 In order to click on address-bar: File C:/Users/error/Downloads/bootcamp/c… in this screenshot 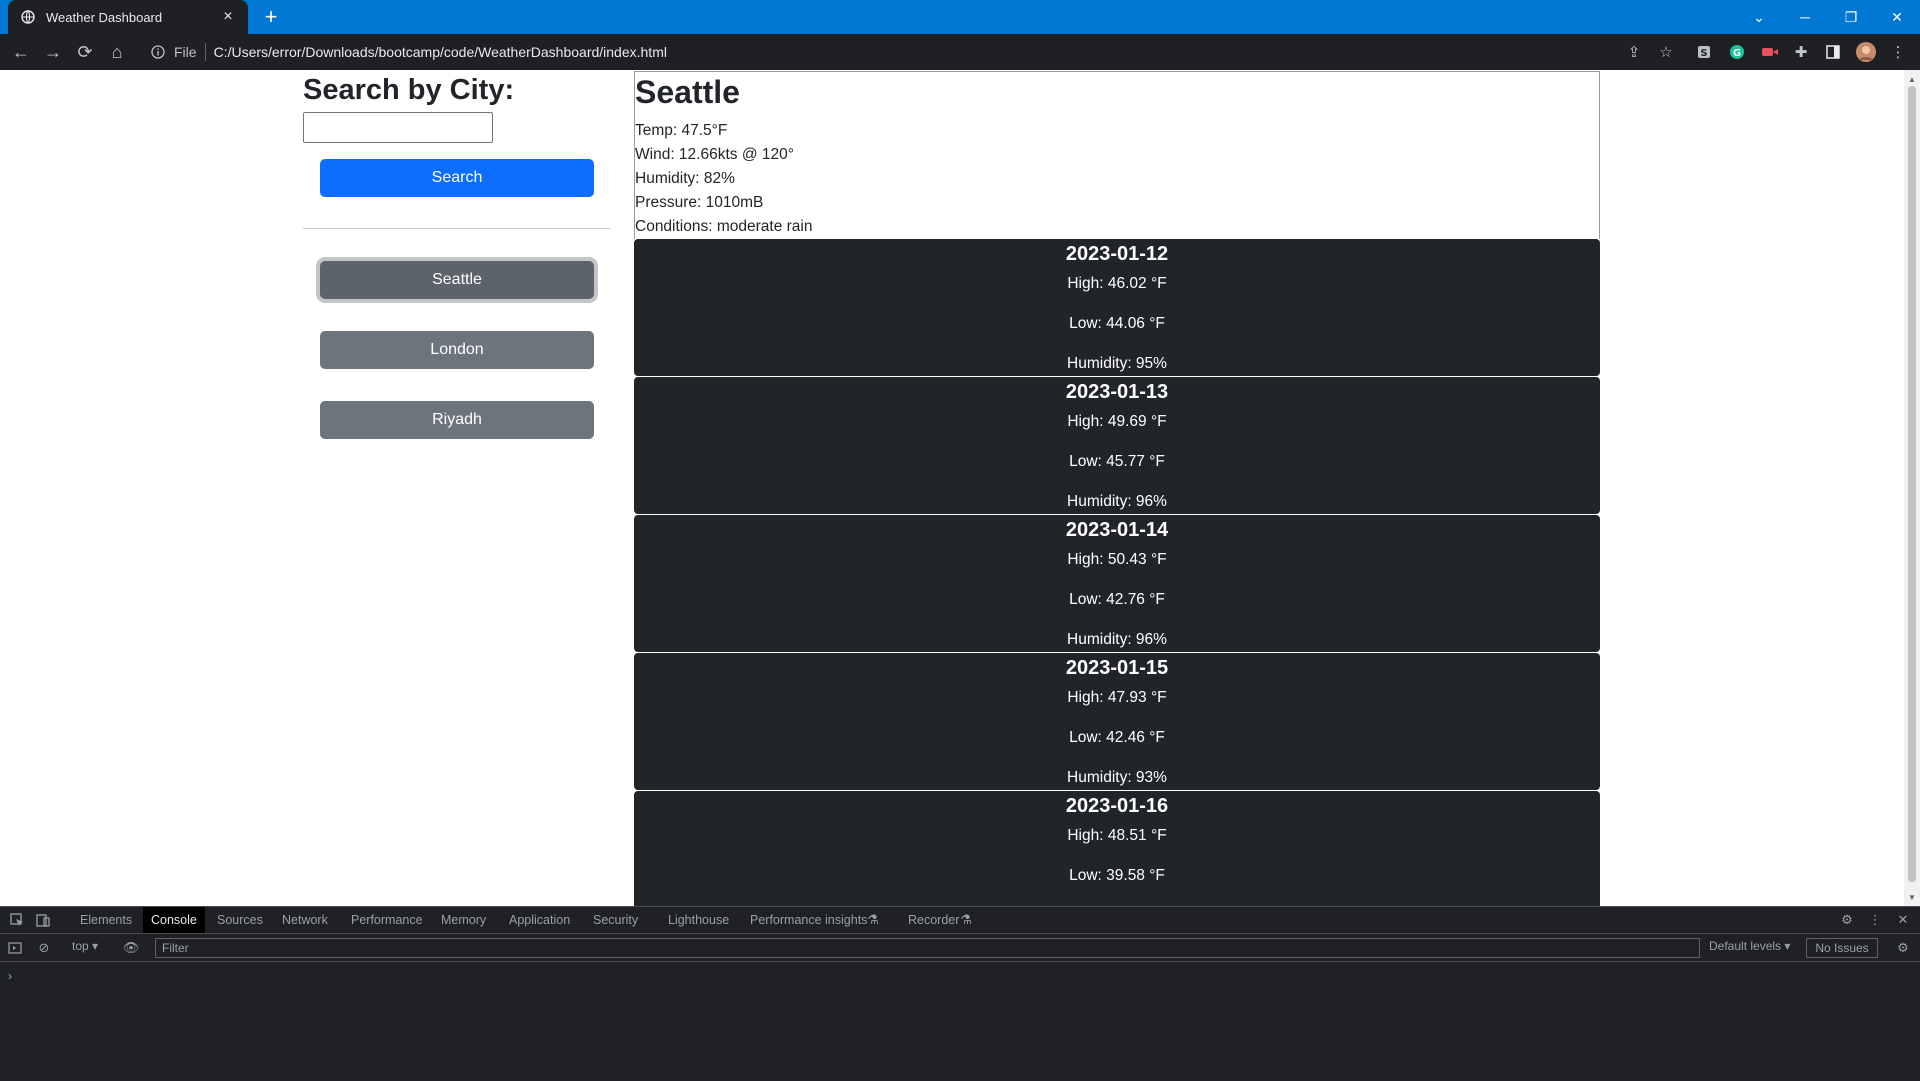, I will do `click(901, 52)`.